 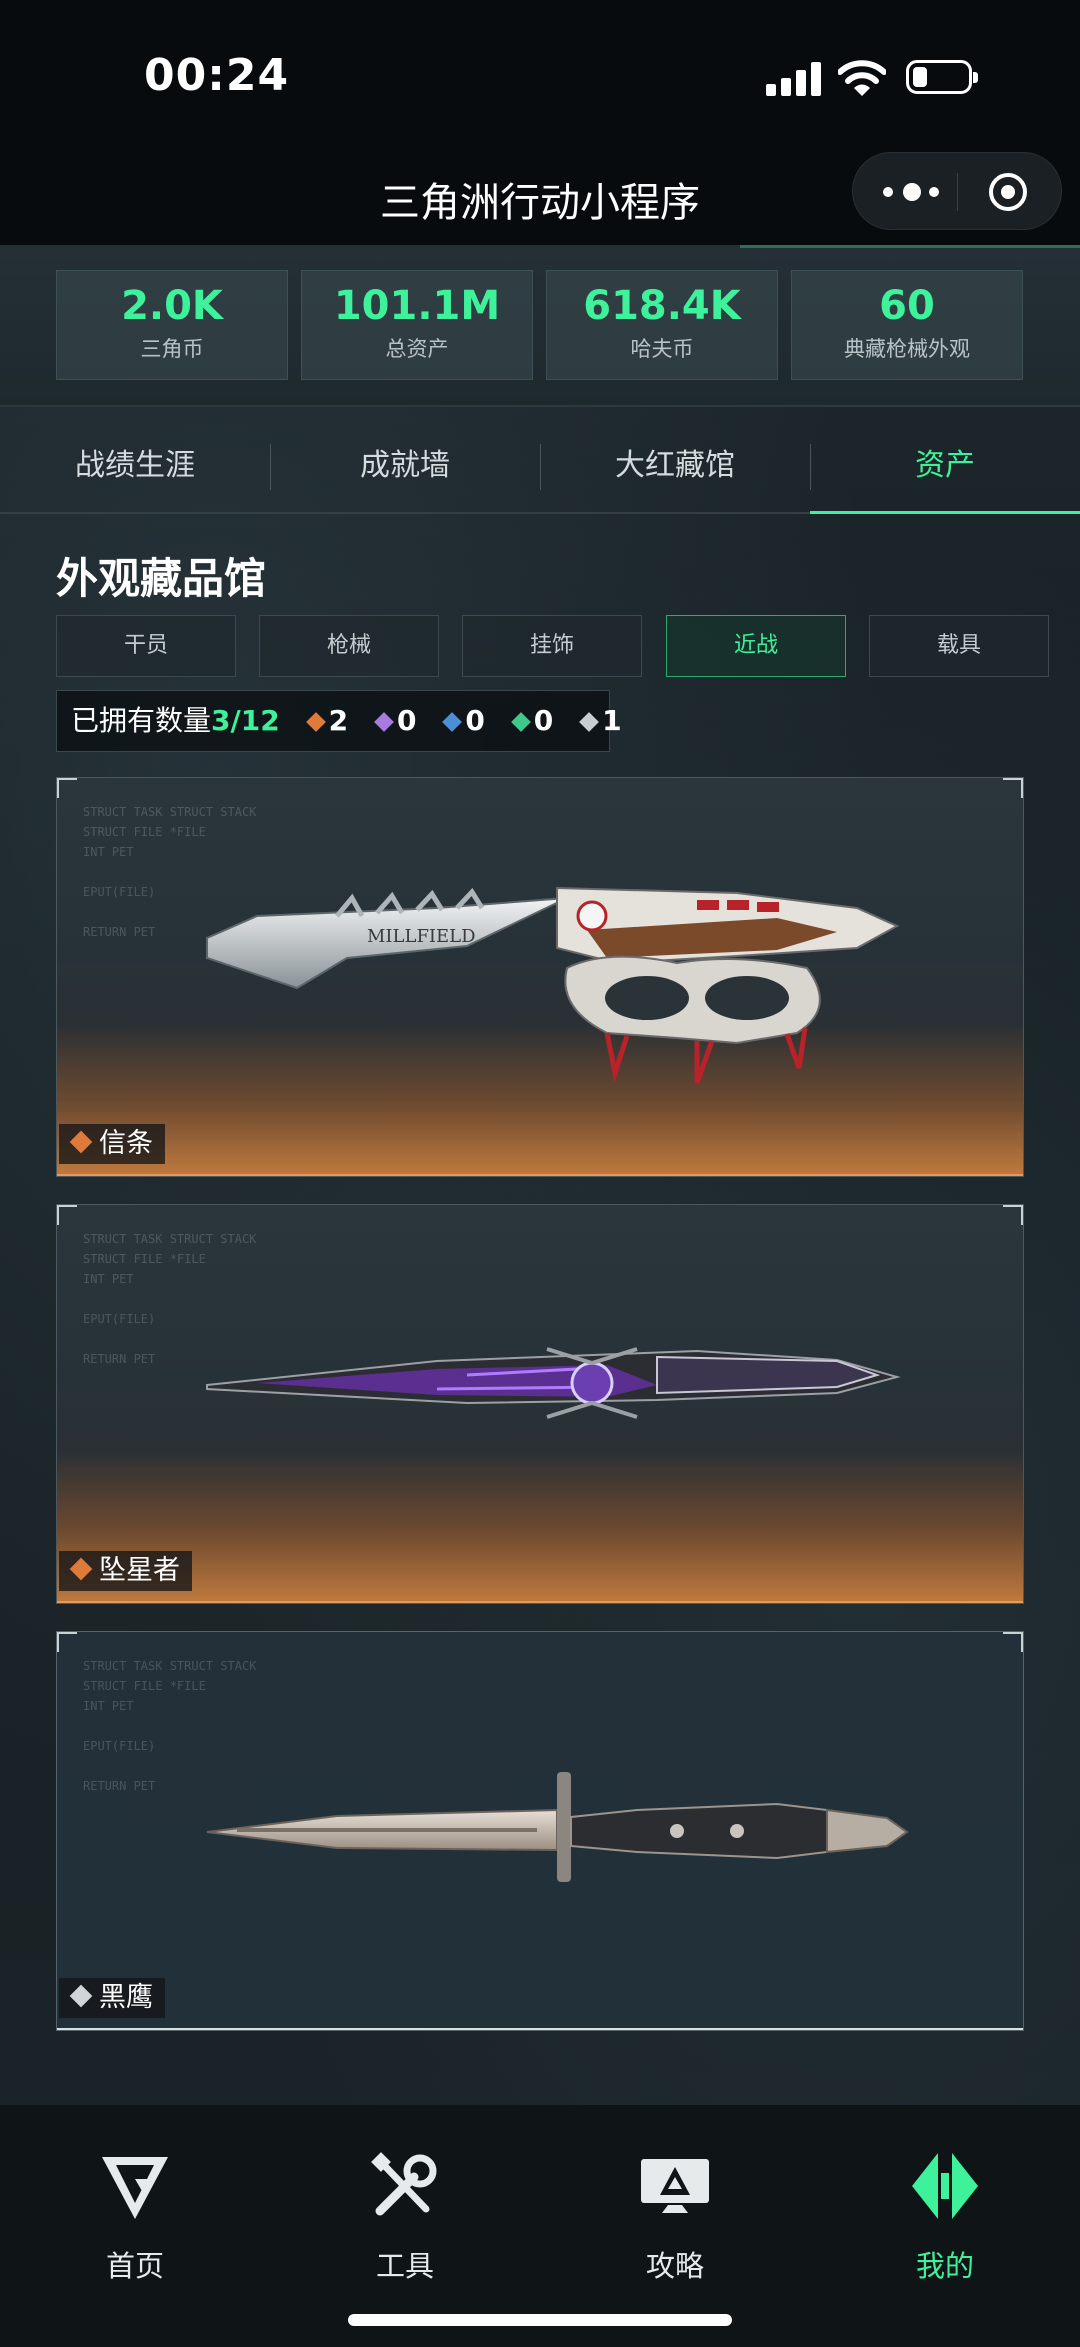 I want to click on stat-value: 2.0K, so click(x=172, y=306).